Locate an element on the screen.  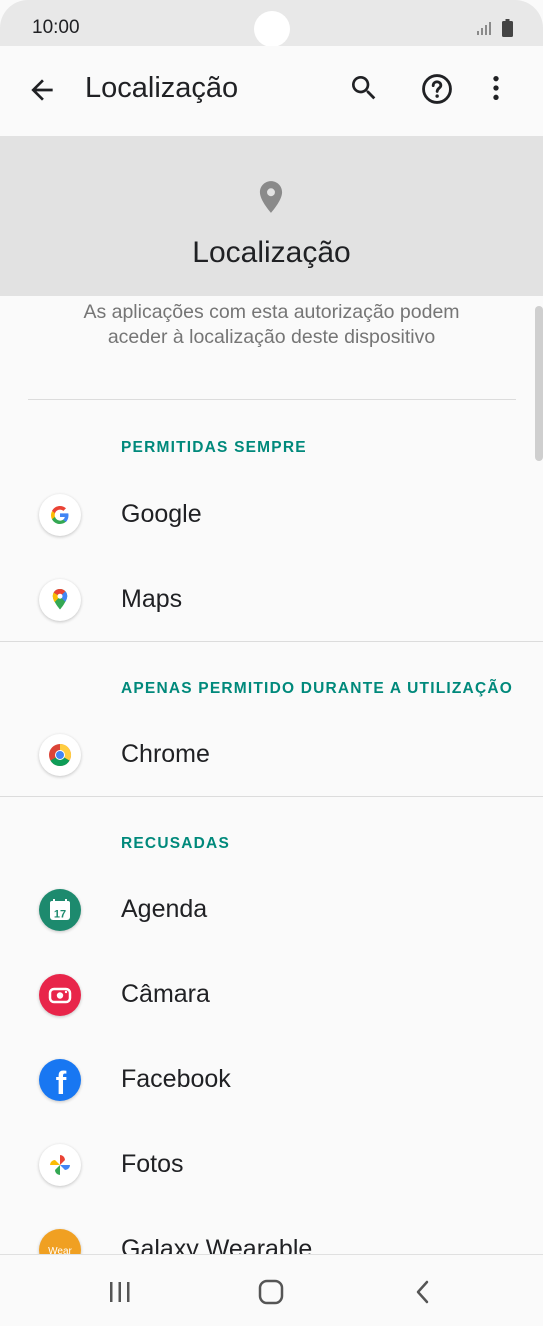
page-title: Localização is located at coordinates (162, 88).